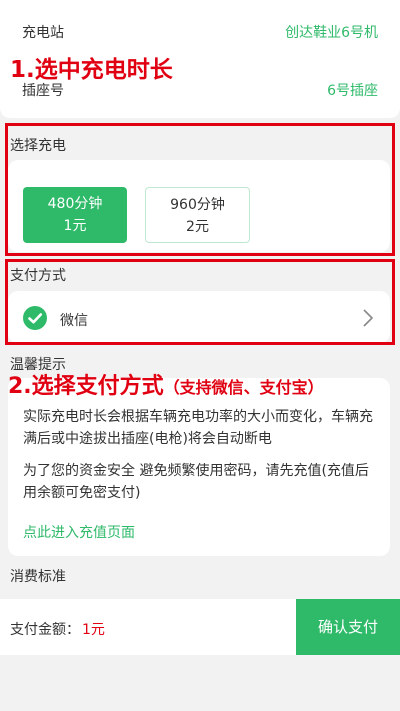 The image size is (400, 711). Describe the element at coordinates (331, 33) in the screenshot. I see `station-value: 创达鞋业6号机` at that location.